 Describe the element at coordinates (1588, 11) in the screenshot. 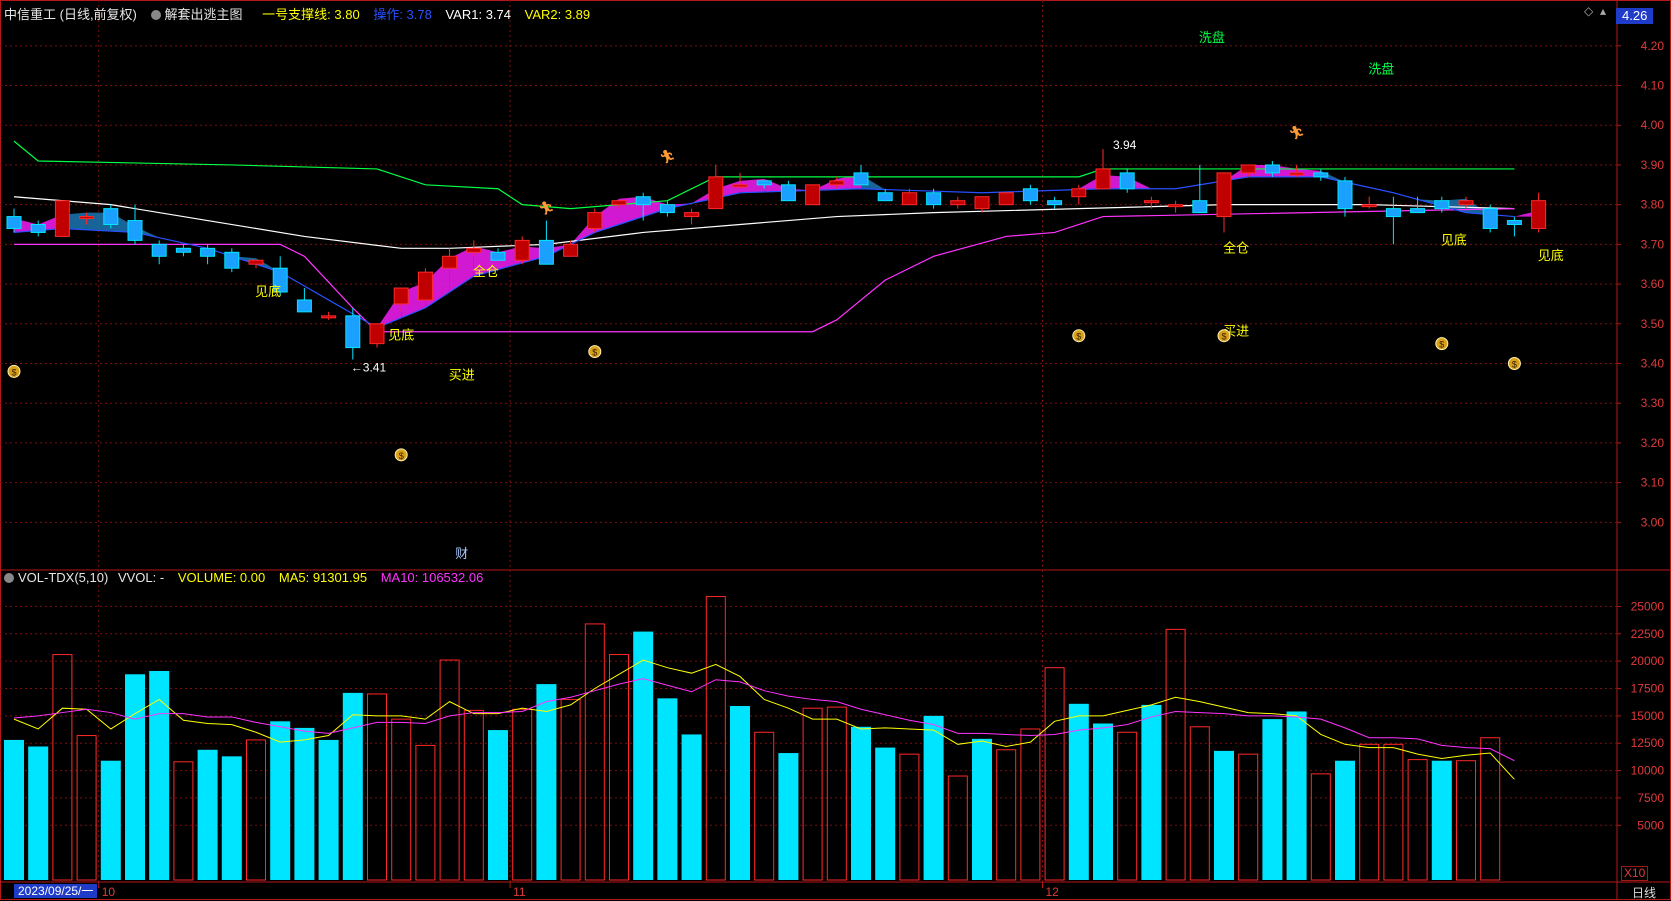

I see `diamond-icon: ◇` at that location.